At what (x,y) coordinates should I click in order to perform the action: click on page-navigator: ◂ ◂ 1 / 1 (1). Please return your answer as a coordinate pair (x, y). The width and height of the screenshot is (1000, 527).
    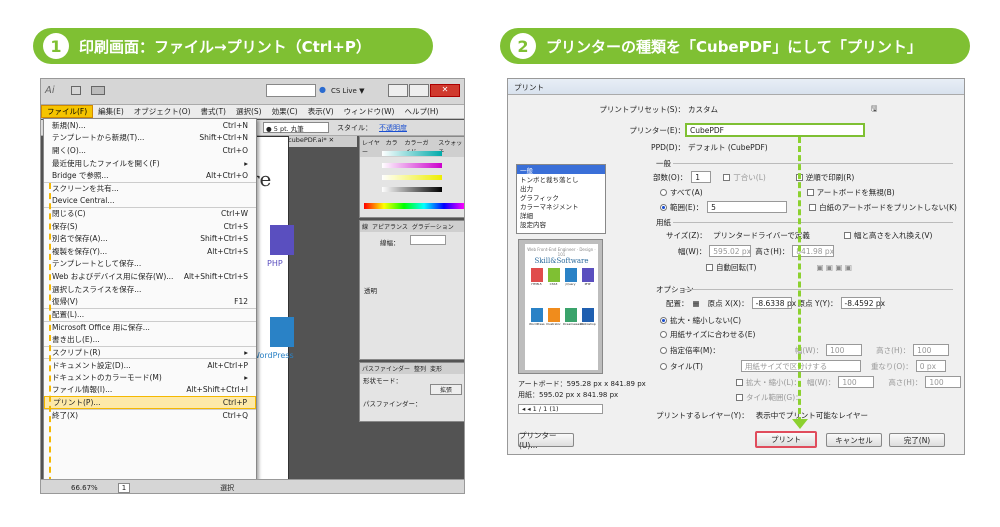
    Looking at the image, I should click on (560, 409).